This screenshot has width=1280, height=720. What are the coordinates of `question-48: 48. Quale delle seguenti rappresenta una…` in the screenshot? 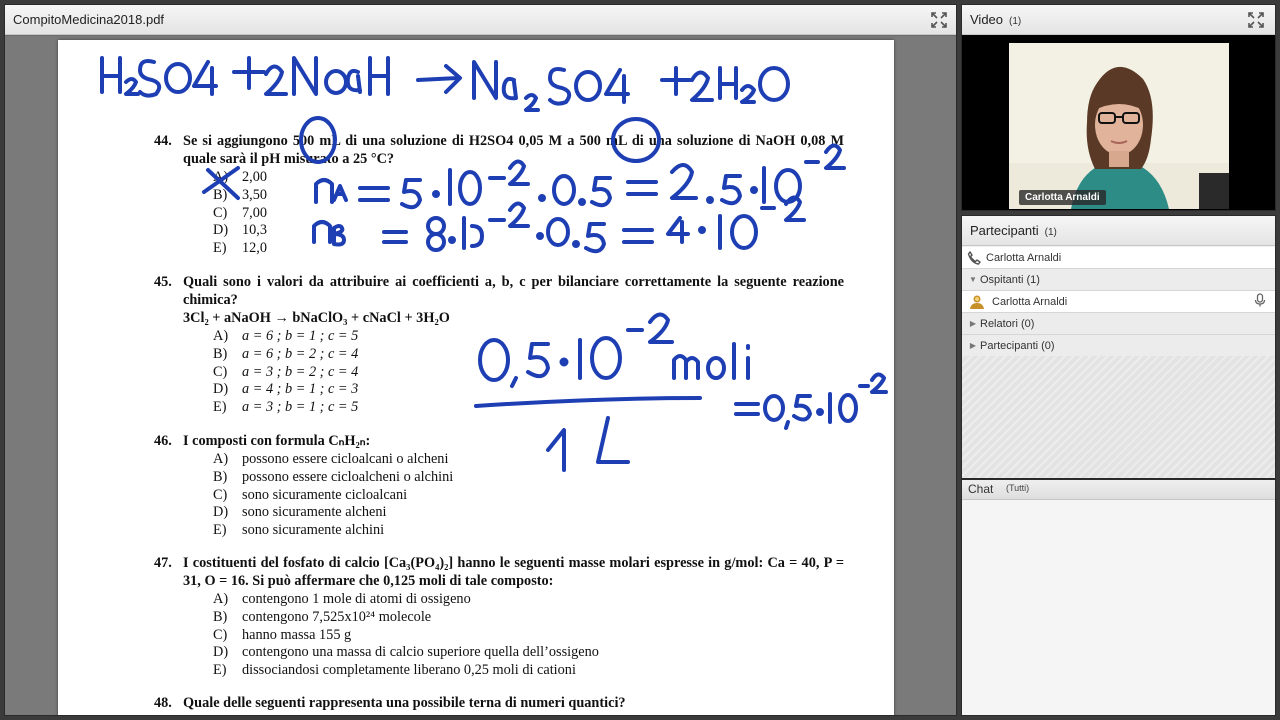 It's located at (499, 703).